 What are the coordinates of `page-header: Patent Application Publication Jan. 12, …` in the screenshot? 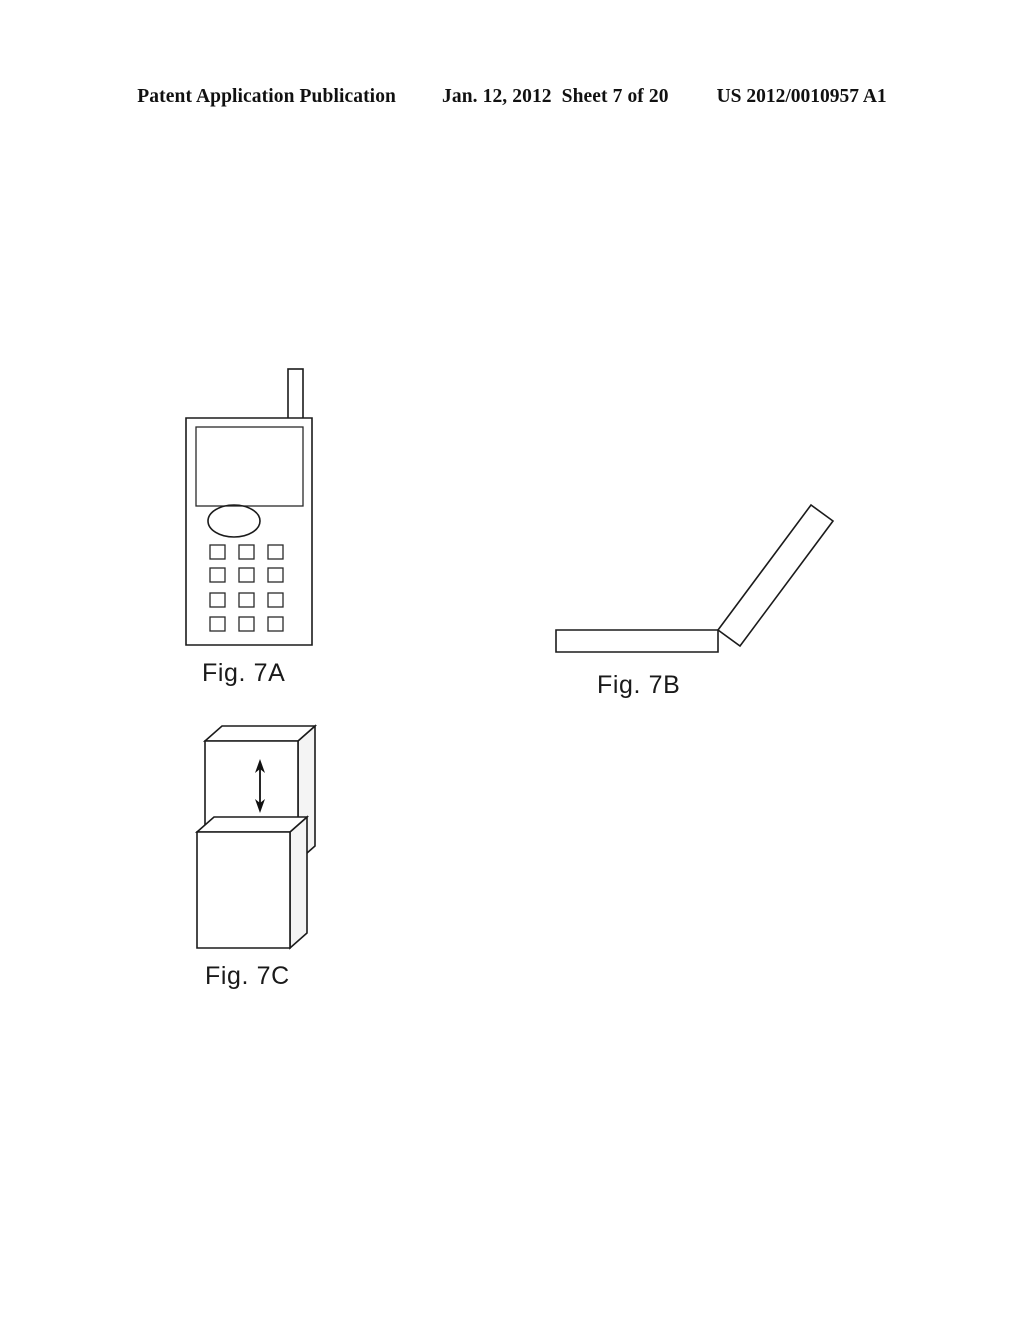 It's located at (512, 100).